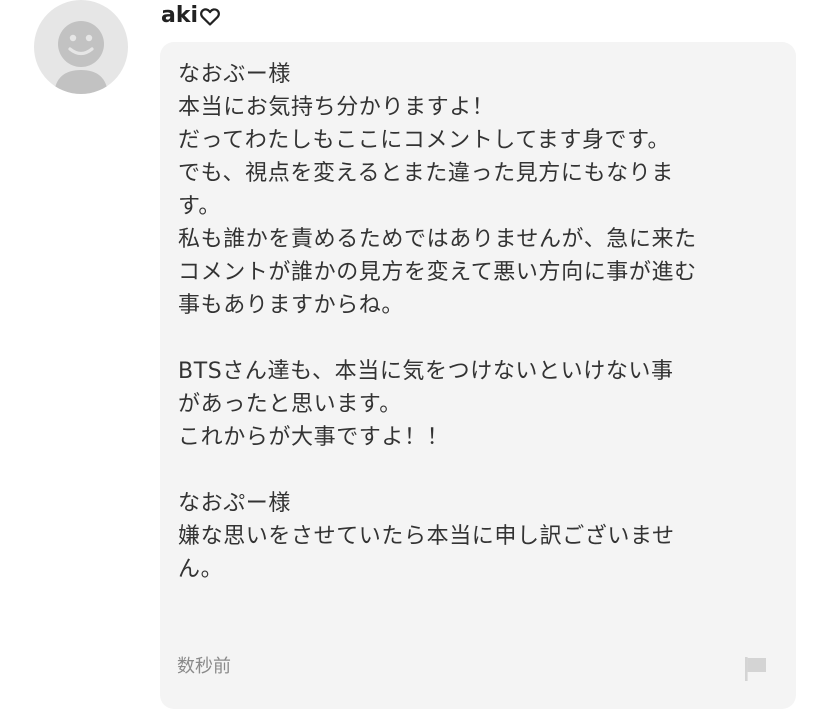 The height and width of the screenshot is (717, 828). I want to click on flag-icon, so click(756, 669).